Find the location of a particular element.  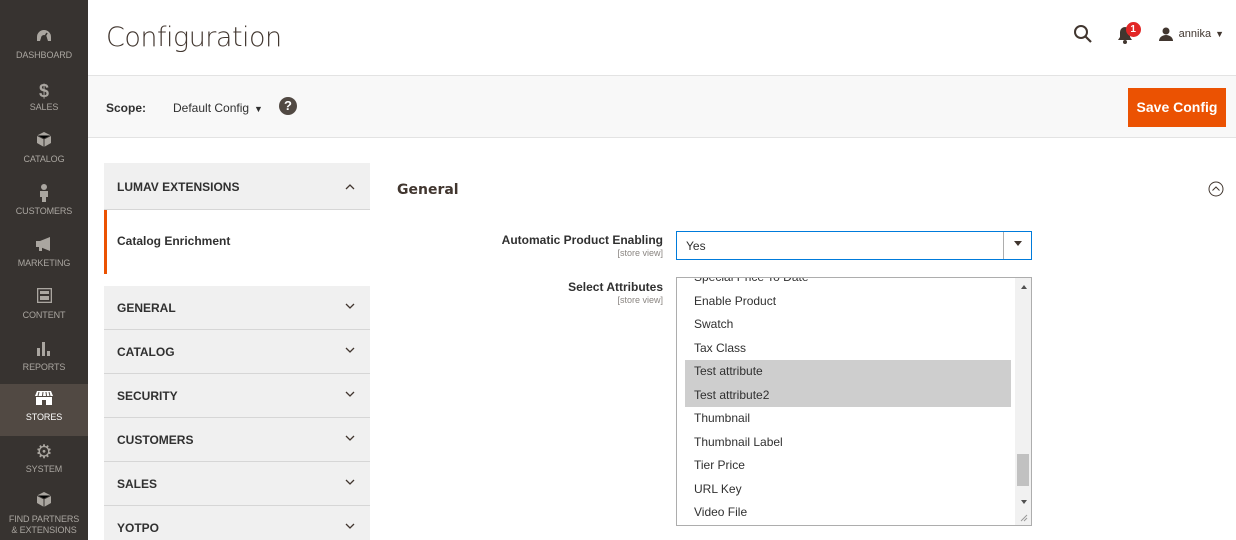

scrollbar-thumb is located at coordinates (1023, 470).